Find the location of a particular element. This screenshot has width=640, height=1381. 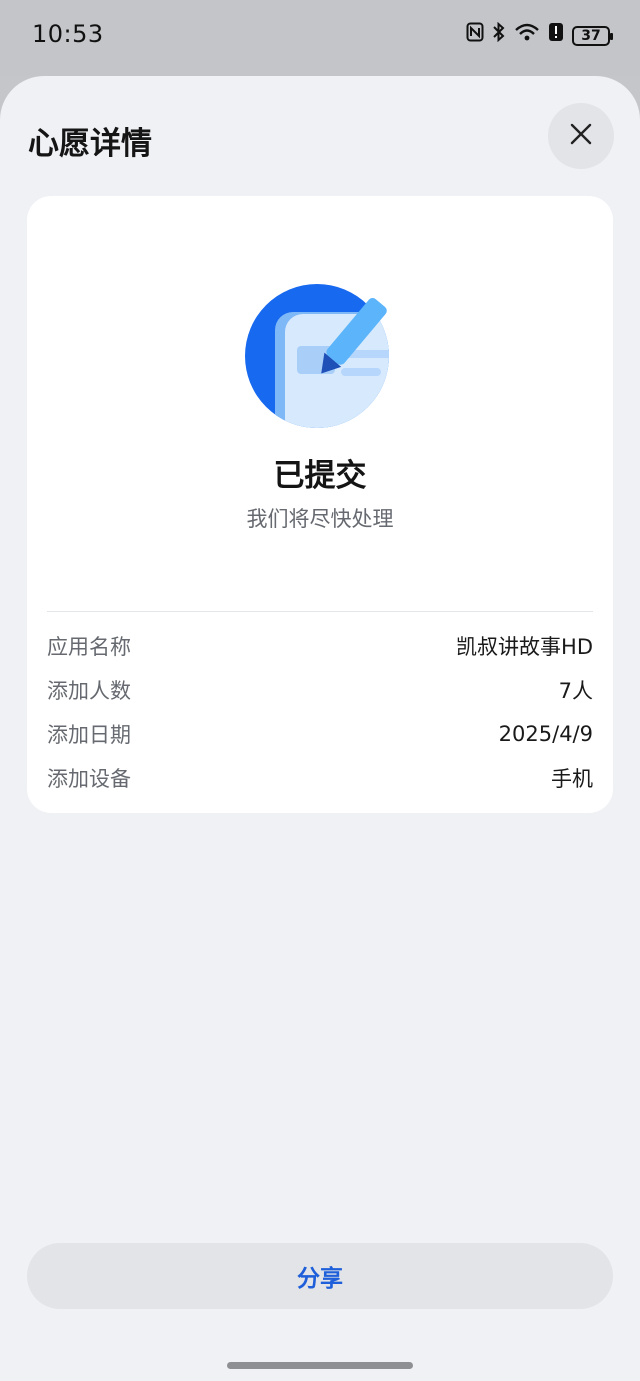

detail-row-date: 添加日期 2025/4/9 is located at coordinates (320, 734).